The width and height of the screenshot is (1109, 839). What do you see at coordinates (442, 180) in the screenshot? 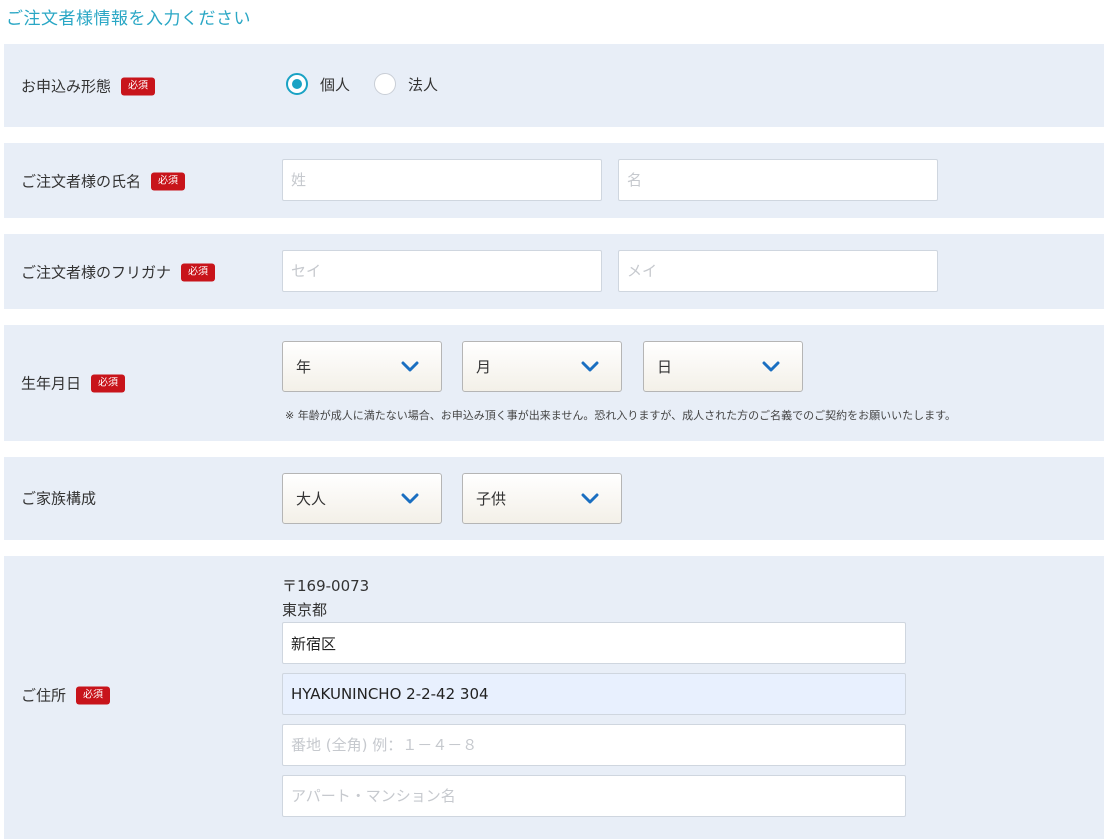
I see `last-name-input` at bounding box center [442, 180].